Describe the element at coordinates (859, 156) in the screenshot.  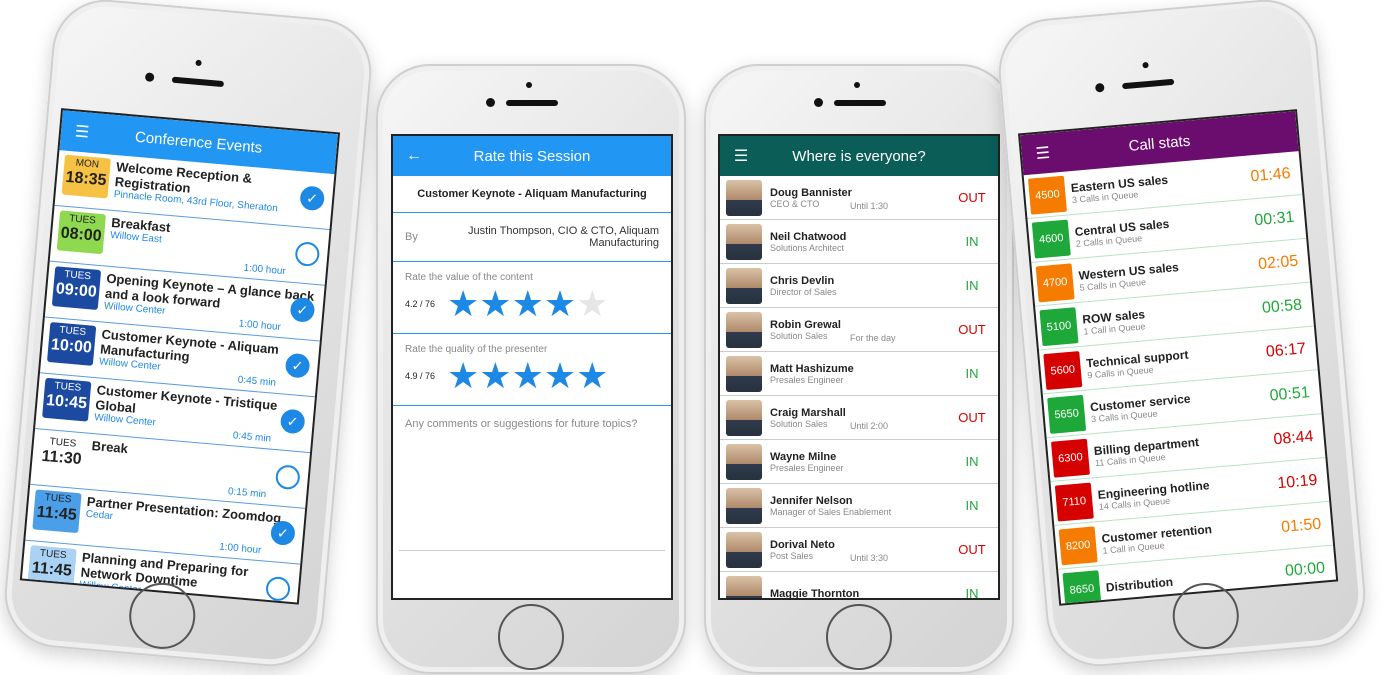
I see `app-bar: ☰ Where is everyone?` at that location.